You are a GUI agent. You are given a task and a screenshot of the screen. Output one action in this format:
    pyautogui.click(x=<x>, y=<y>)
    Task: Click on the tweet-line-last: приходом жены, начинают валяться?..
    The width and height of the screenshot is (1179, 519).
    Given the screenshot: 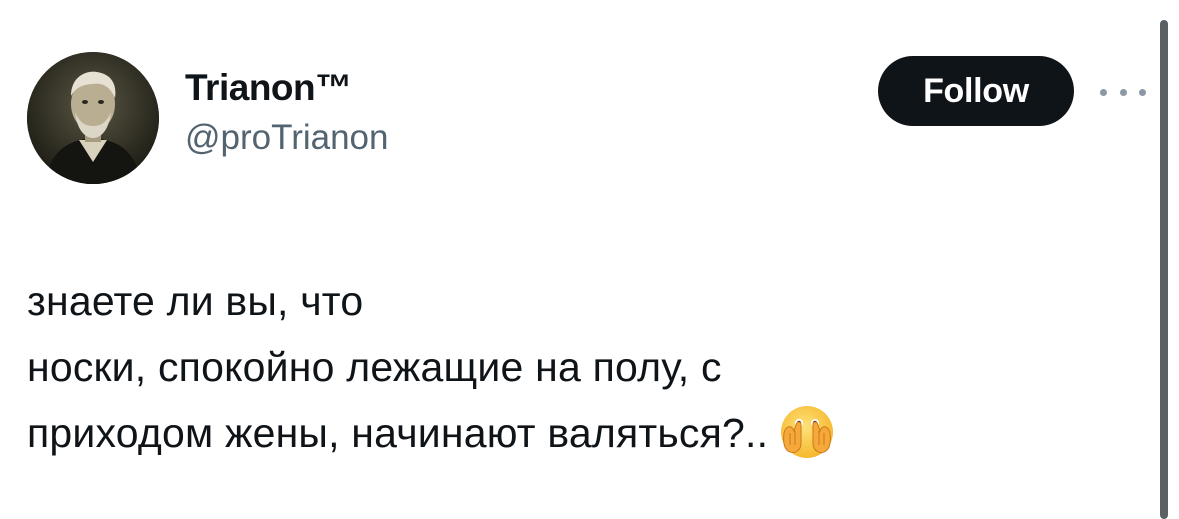 What is the action you would take?
    pyautogui.click(x=567, y=433)
    